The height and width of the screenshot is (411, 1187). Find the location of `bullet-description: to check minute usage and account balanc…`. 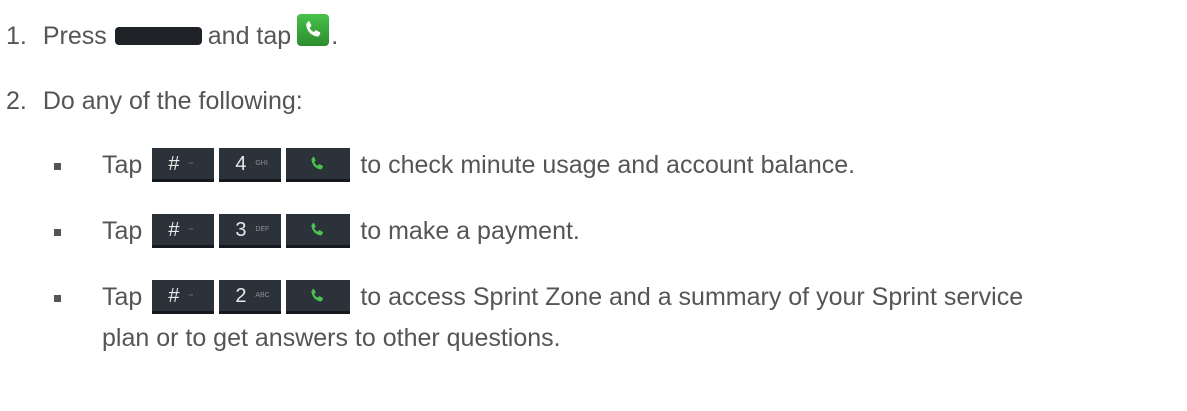

bullet-description: to check minute usage and account balanc… is located at coordinates (608, 165).